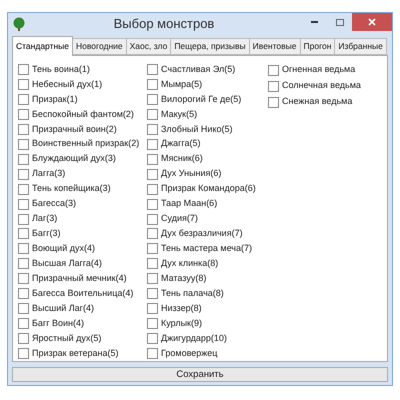 The height and width of the screenshot is (400, 400). Describe the element at coordinates (275, 46) in the screenshot. I see `tab: Ивентовые` at that location.